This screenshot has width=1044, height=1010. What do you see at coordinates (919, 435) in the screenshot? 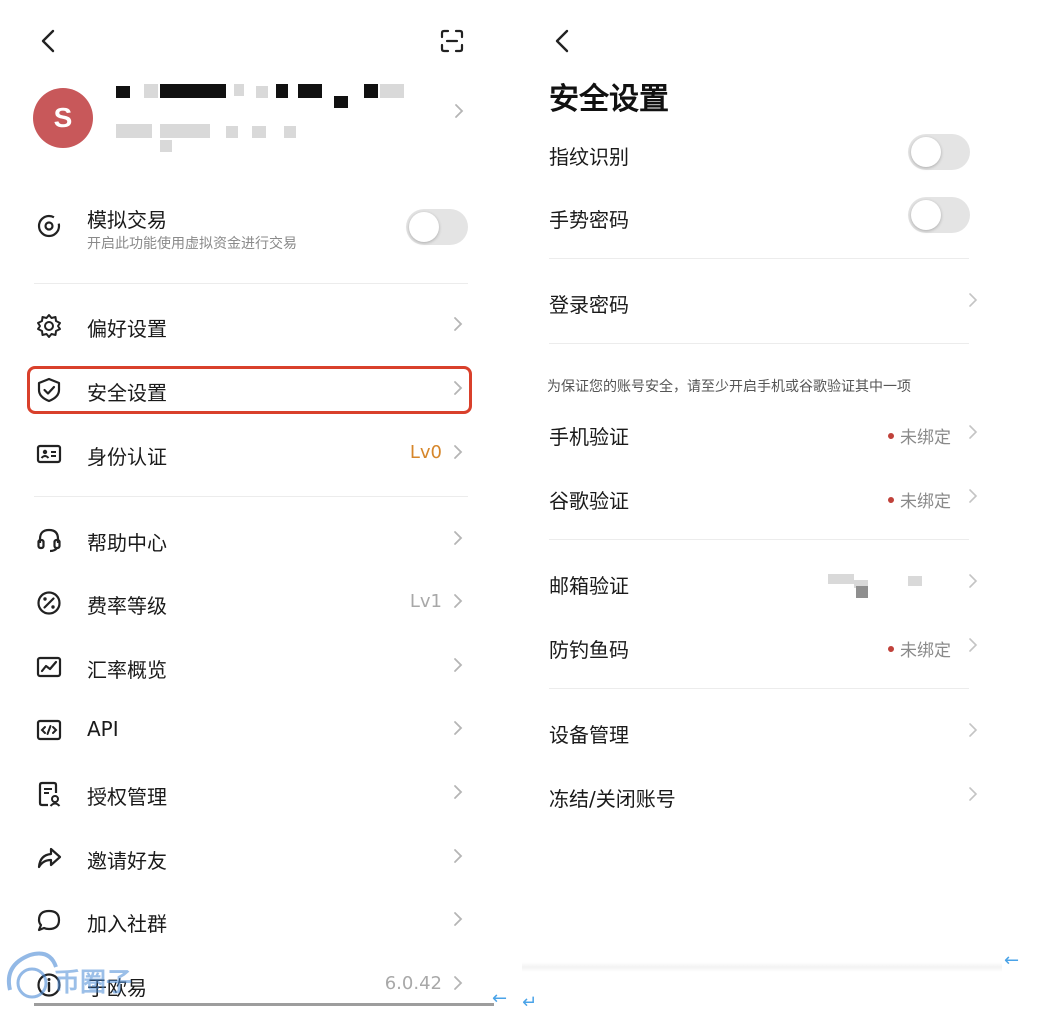
I see `phone-verification-status: 未绑定` at bounding box center [919, 435].